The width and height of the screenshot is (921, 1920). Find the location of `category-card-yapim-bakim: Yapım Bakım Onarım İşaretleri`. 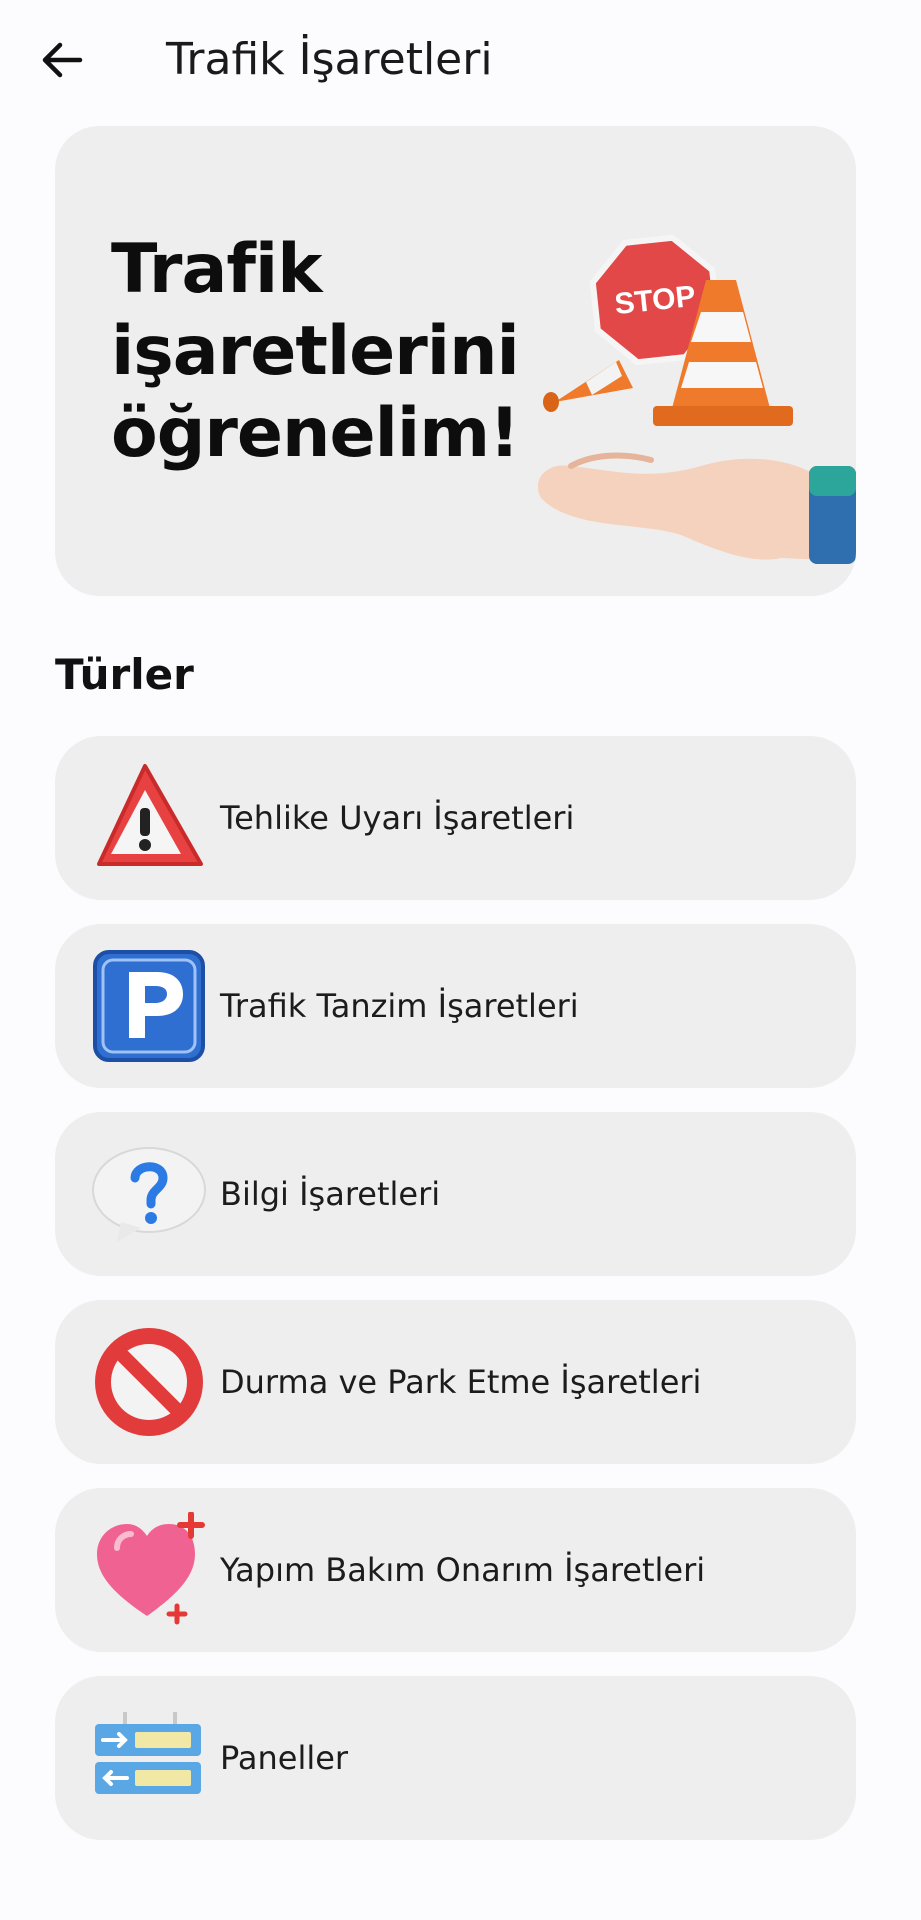

category-card-yapim-bakim: Yapım Bakım Onarım İşaretleri is located at coordinates (455, 1570).